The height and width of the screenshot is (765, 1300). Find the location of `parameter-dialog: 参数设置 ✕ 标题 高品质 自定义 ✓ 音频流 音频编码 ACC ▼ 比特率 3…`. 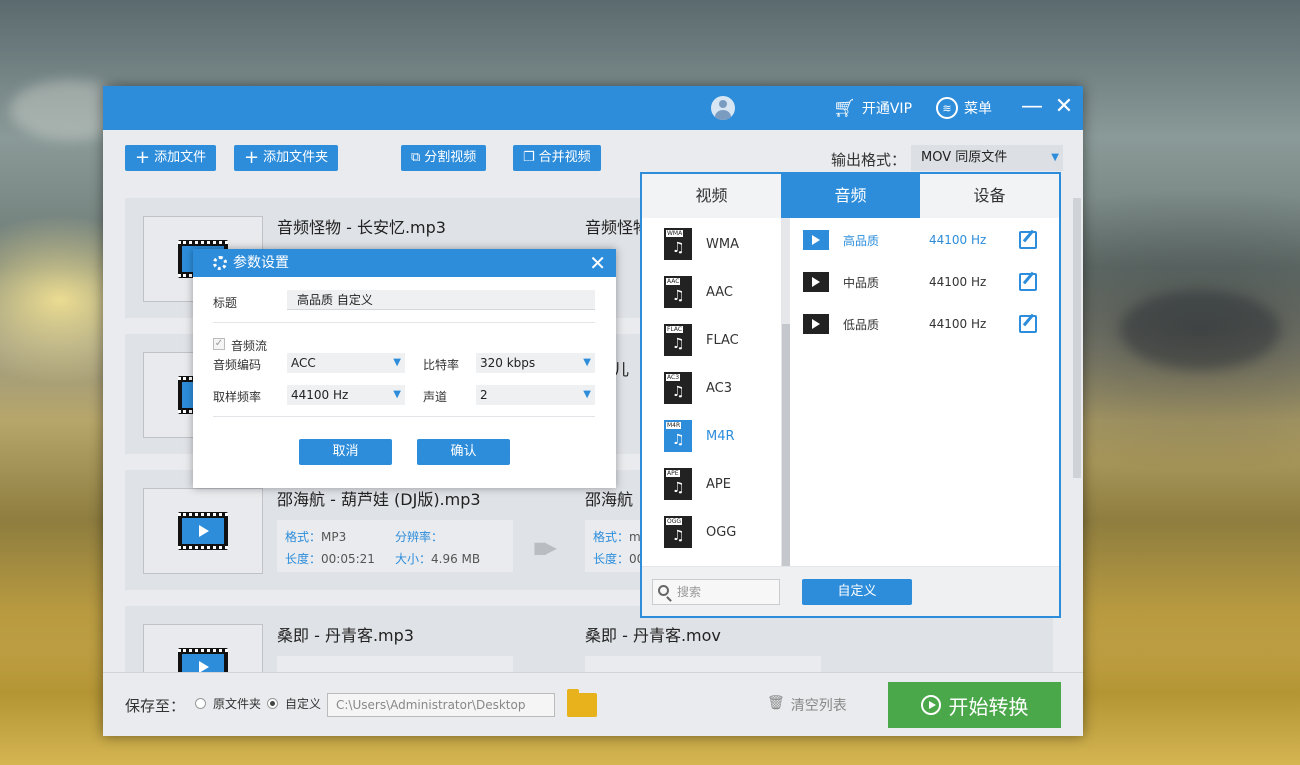

parameter-dialog: 参数设置 ✕ 标题 高品质 自定义 ✓ 音频流 音频编码 ACC ▼ 比特率 3… is located at coordinates (404, 368).